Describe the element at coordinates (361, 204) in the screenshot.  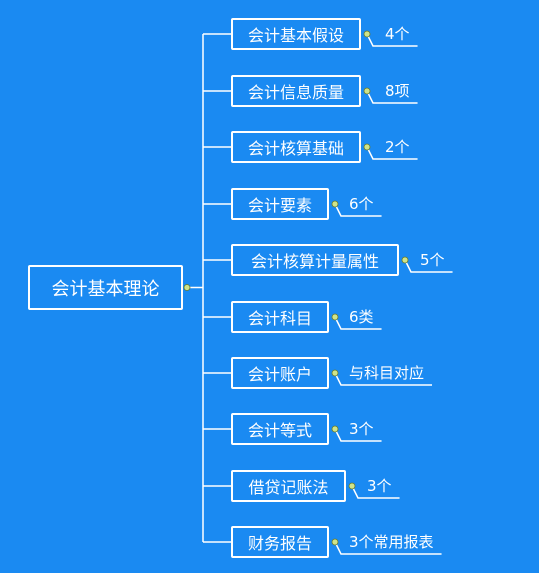
I see `note-accounting-elements: 6个` at that location.